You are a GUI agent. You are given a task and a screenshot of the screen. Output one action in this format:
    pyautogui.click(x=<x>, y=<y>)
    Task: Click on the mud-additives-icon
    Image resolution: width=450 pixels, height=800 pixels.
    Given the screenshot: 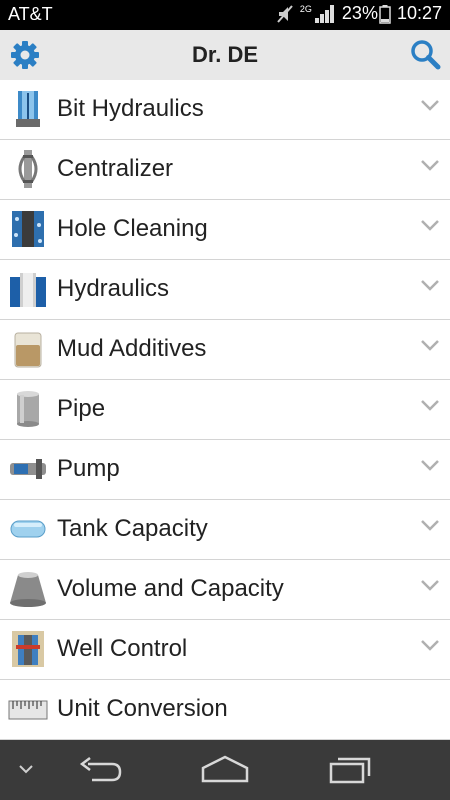 What is the action you would take?
    pyautogui.click(x=28, y=350)
    